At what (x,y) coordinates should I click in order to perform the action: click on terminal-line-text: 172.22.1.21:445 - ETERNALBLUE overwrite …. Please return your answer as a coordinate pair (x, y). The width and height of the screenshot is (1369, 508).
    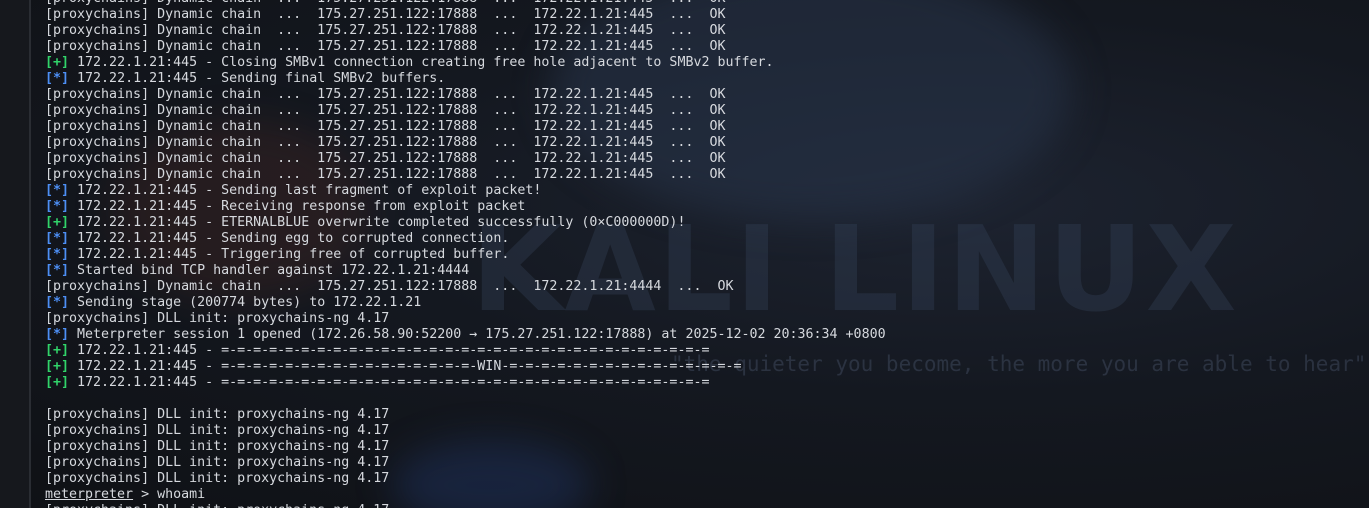
    Looking at the image, I should click on (377, 222).